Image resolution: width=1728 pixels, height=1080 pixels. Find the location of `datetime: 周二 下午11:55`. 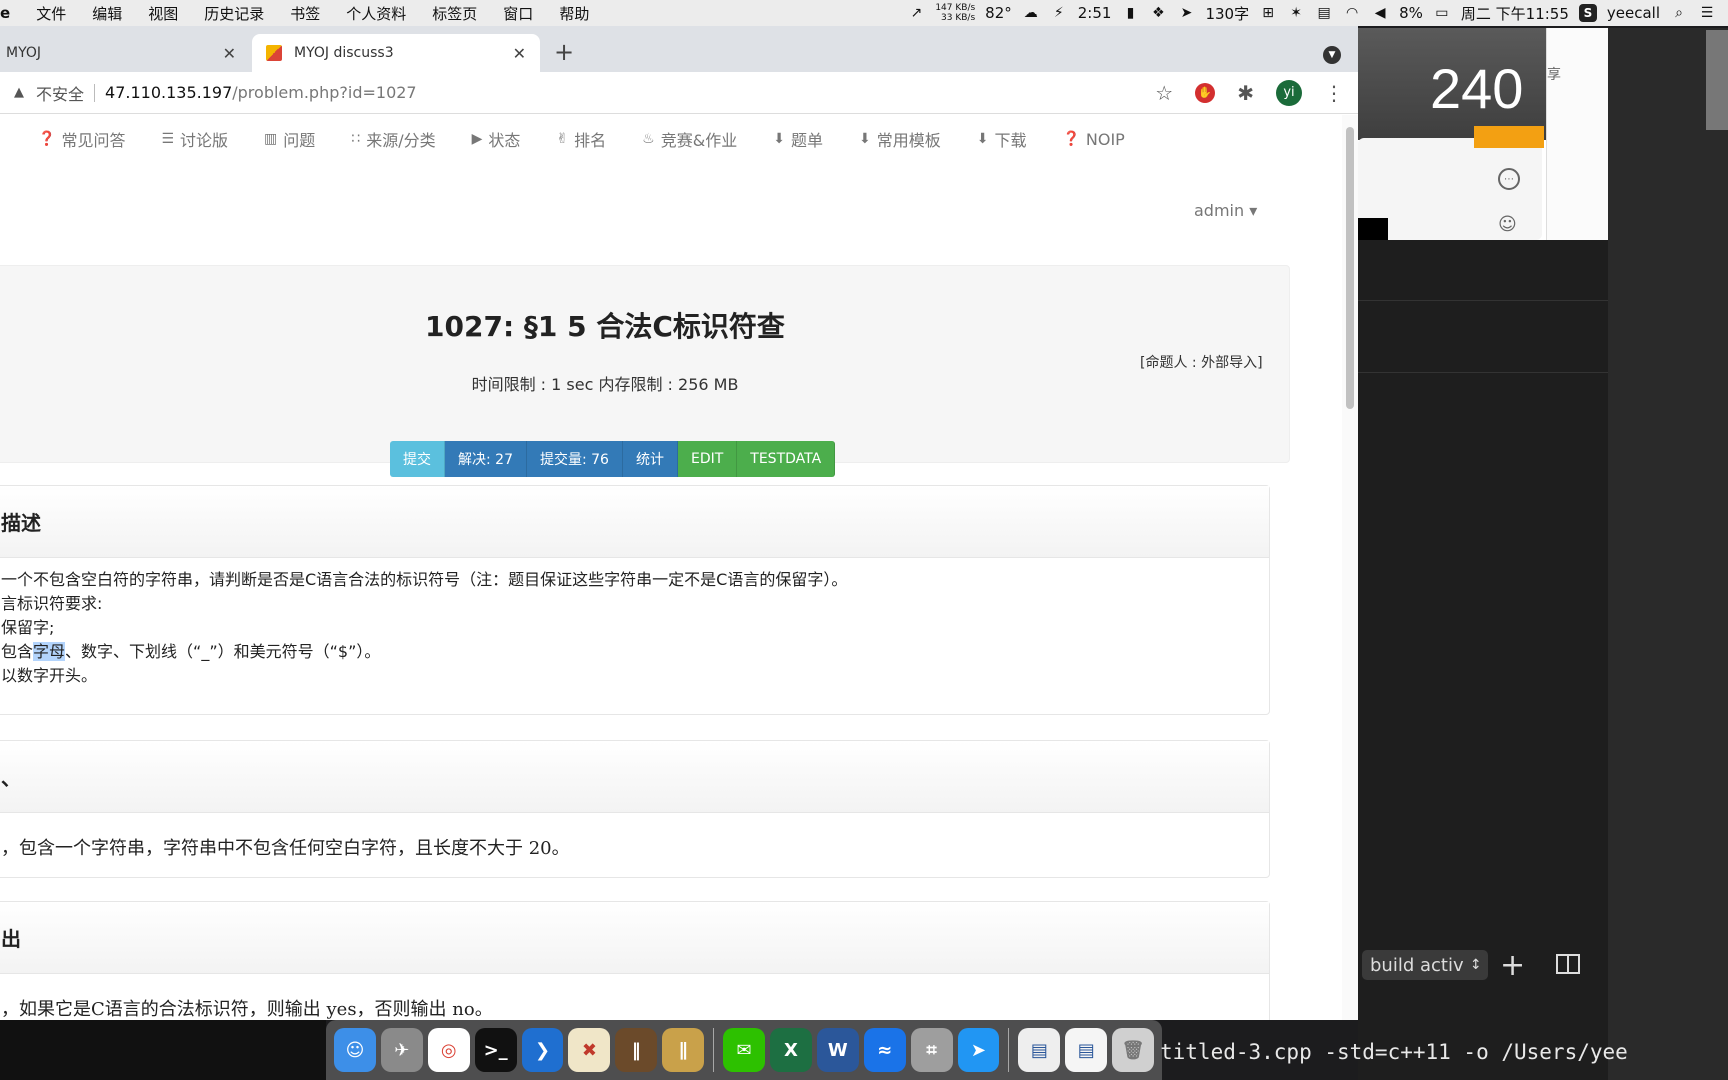

datetime: 周二 下午11:55 is located at coordinates (1515, 13).